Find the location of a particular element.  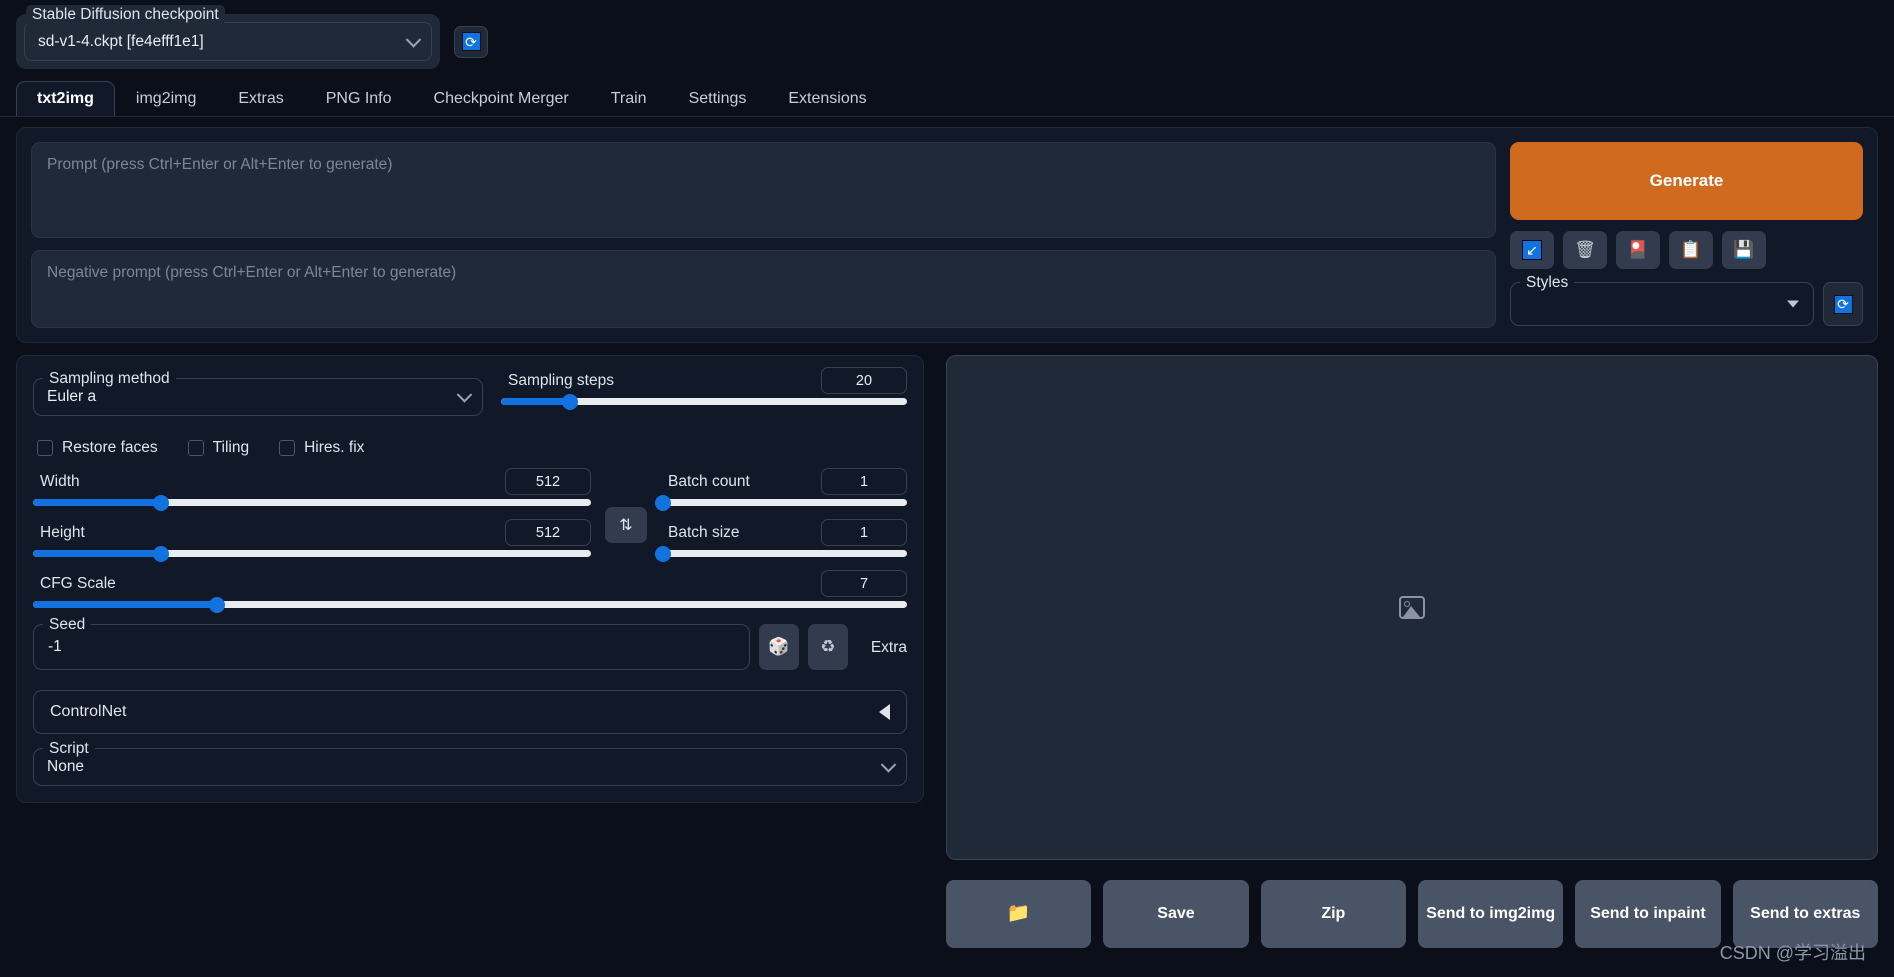

sampling-steps-slider is located at coordinates (704, 401).